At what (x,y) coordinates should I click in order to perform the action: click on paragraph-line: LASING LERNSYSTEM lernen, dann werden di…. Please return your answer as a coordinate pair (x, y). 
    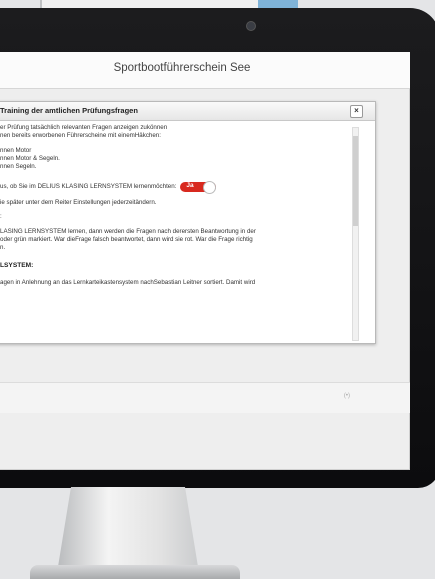
    Looking at the image, I should click on (128, 231).